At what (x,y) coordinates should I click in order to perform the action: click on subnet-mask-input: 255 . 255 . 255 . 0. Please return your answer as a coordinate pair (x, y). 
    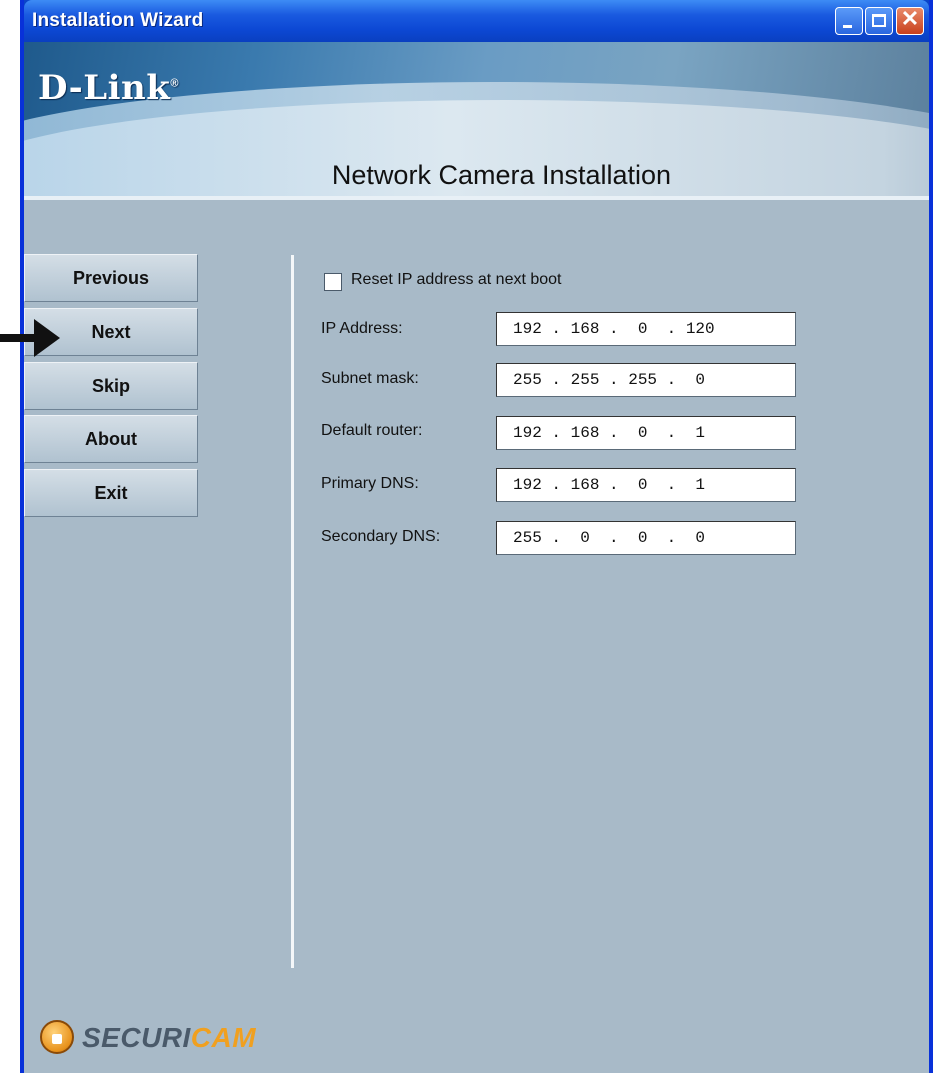
    Looking at the image, I should click on (646, 380).